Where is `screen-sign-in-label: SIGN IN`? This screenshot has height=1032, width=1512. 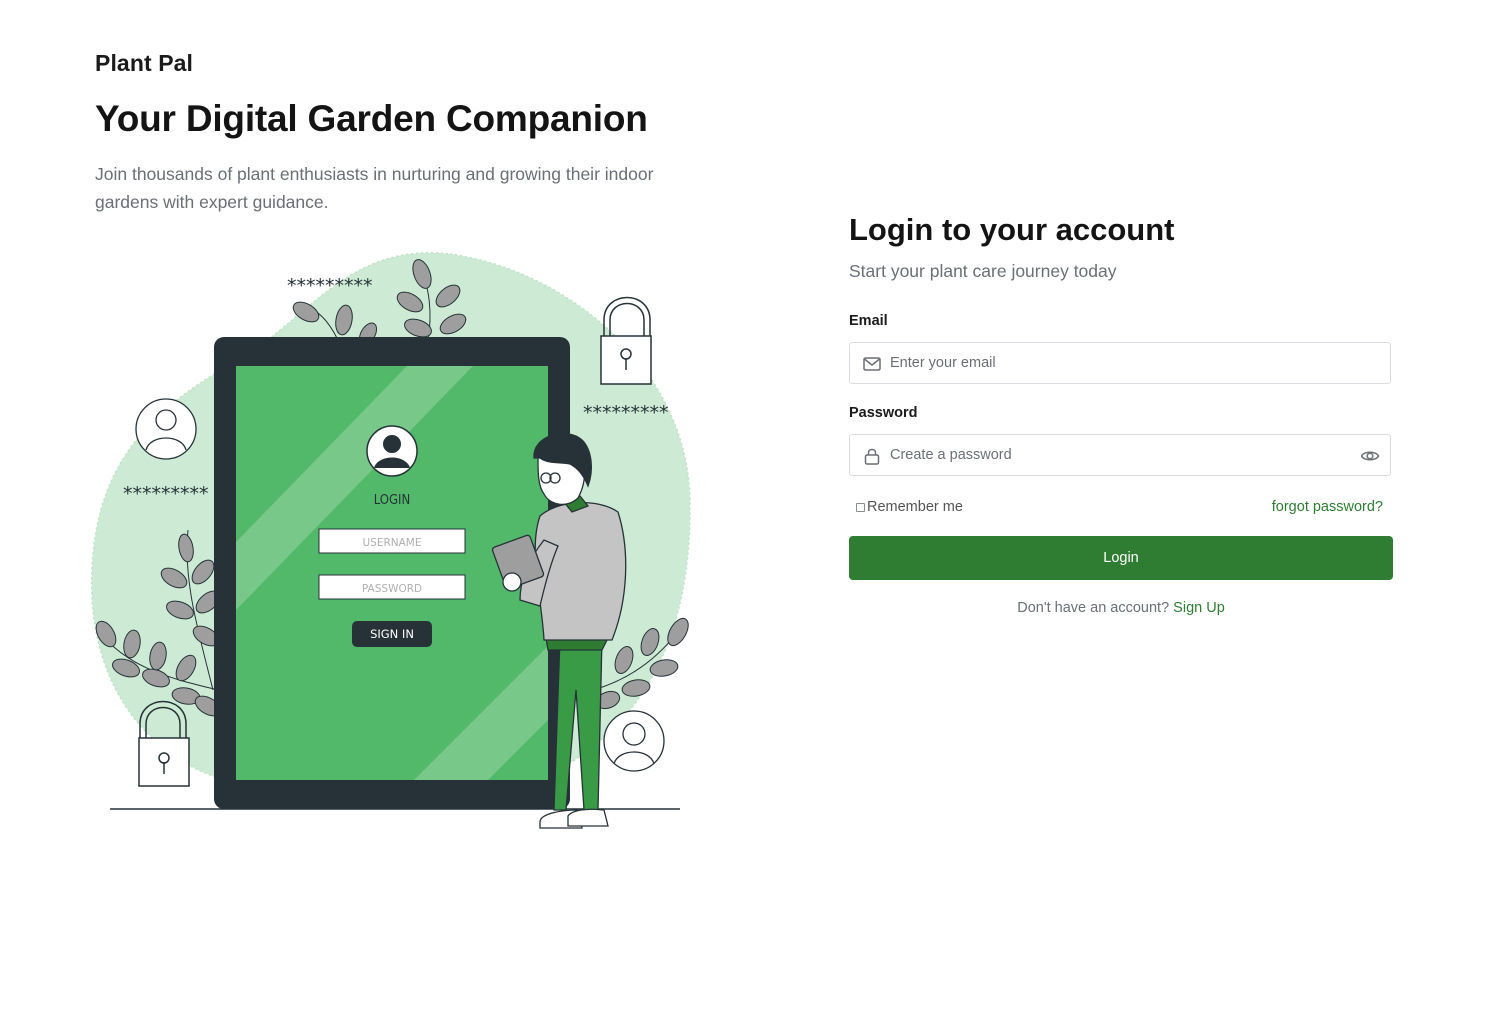 screen-sign-in-label: SIGN IN is located at coordinates (392, 634).